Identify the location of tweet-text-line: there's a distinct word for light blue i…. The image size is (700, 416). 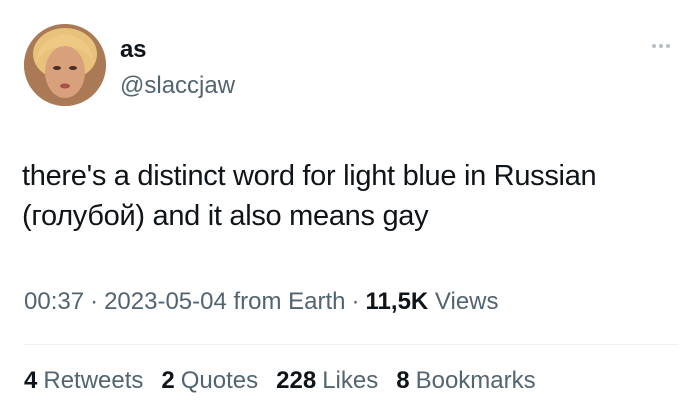
(309, 176).